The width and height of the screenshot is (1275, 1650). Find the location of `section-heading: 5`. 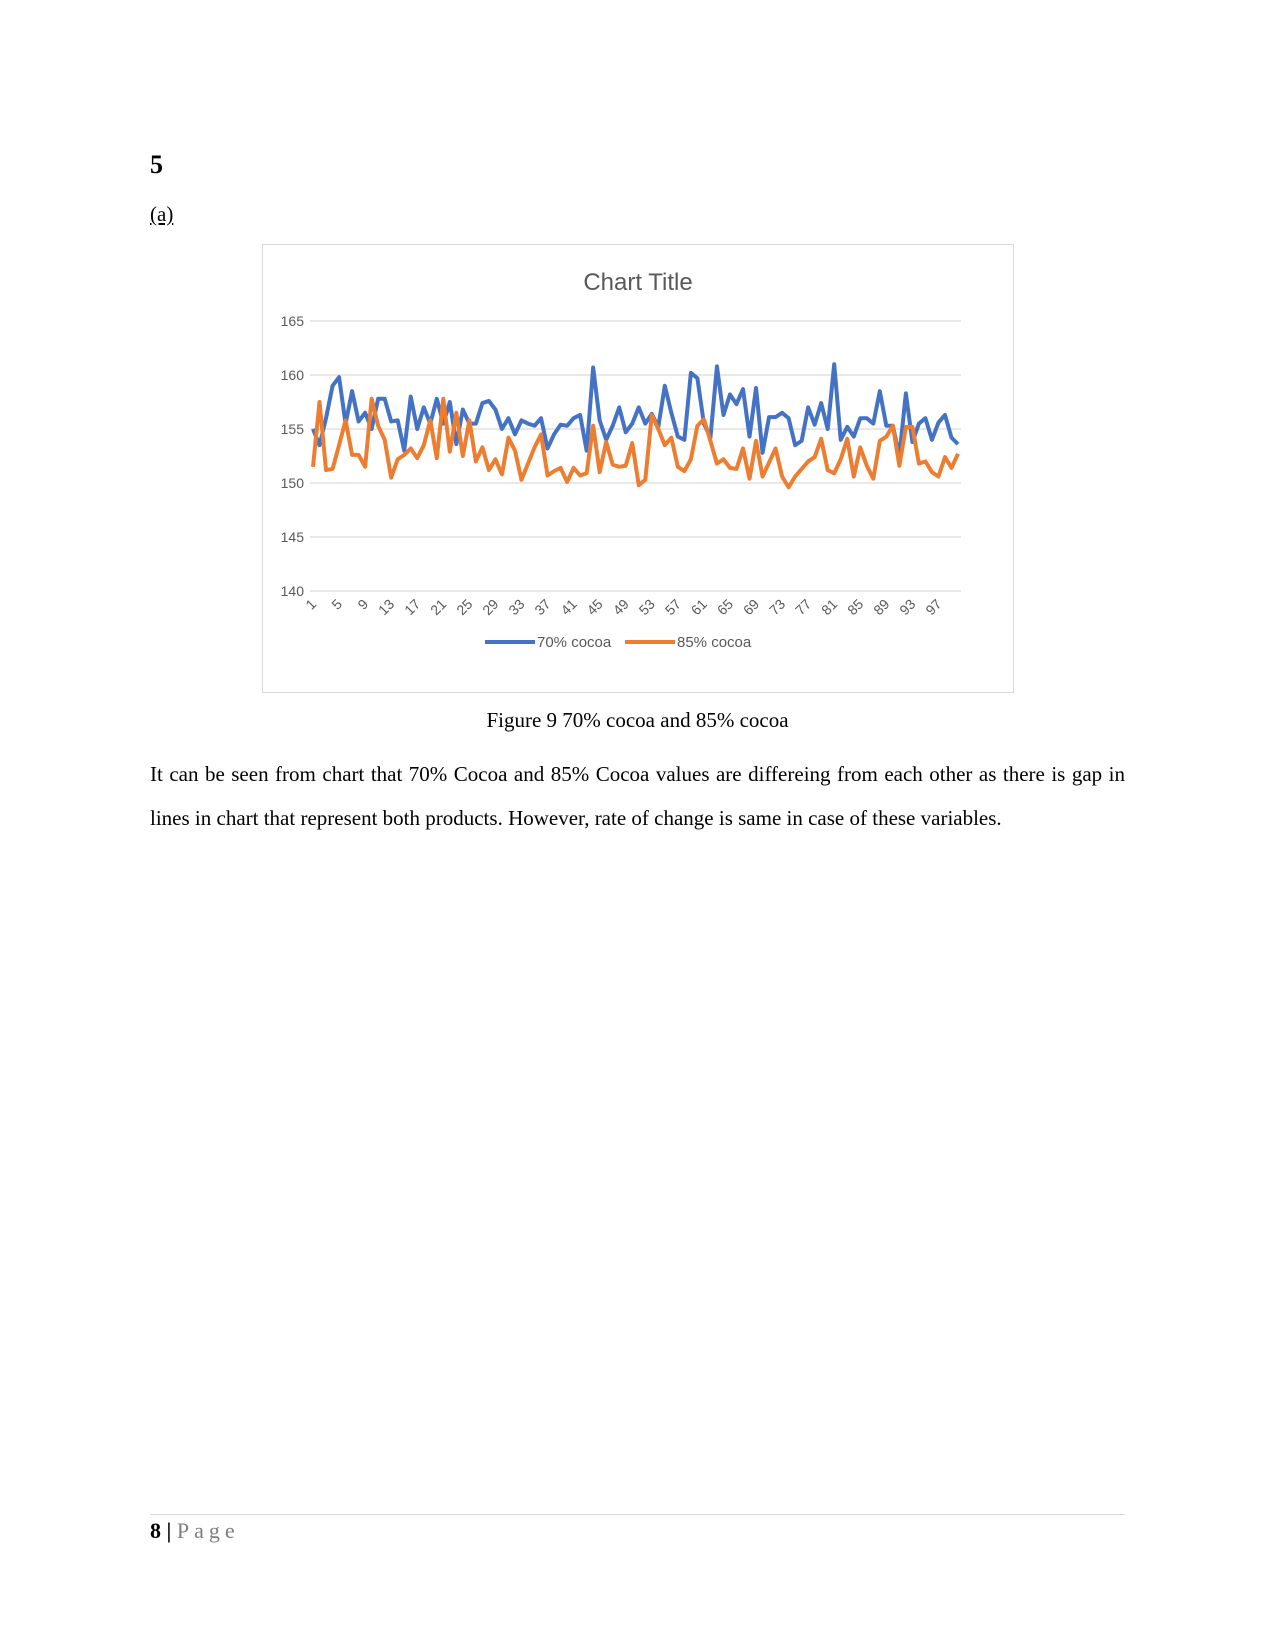

section-heading: 5 is located at coordinates (156, 164).